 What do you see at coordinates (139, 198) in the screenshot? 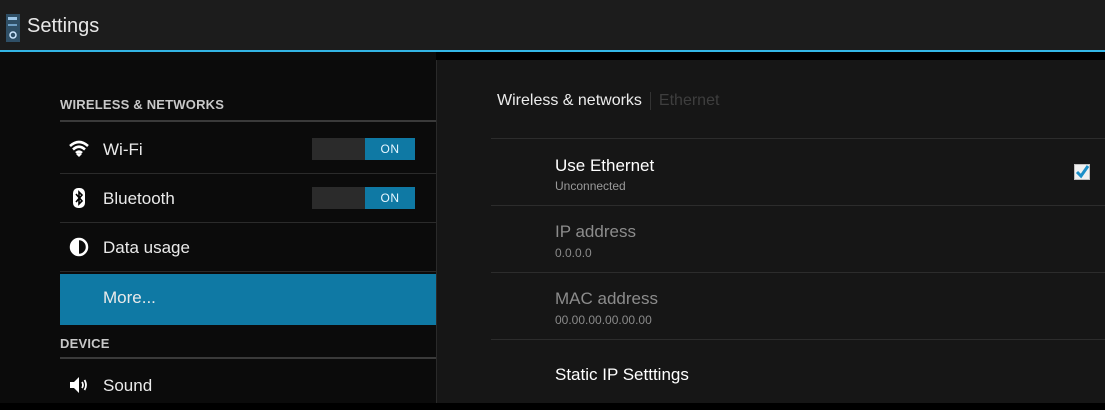
I see `bluetooth-label: Bluetooth` at bounding box center [139, 198].